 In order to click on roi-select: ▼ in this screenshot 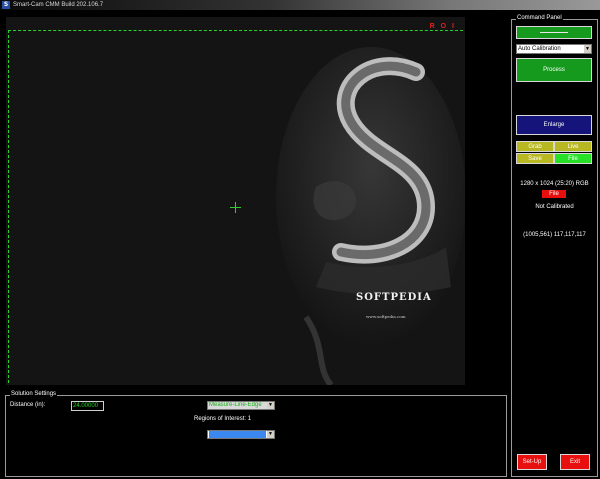, I will do `click(241, 434)`.